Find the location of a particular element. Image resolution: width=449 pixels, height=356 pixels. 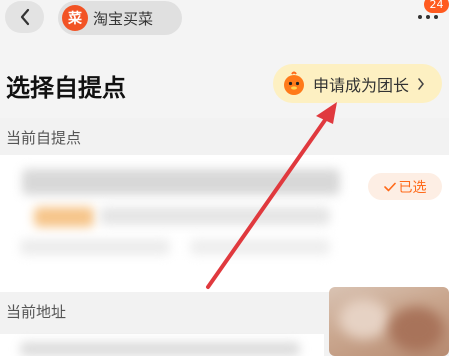

apply-leader-label: 申请成为团长 is located at coordinates (361, 85).